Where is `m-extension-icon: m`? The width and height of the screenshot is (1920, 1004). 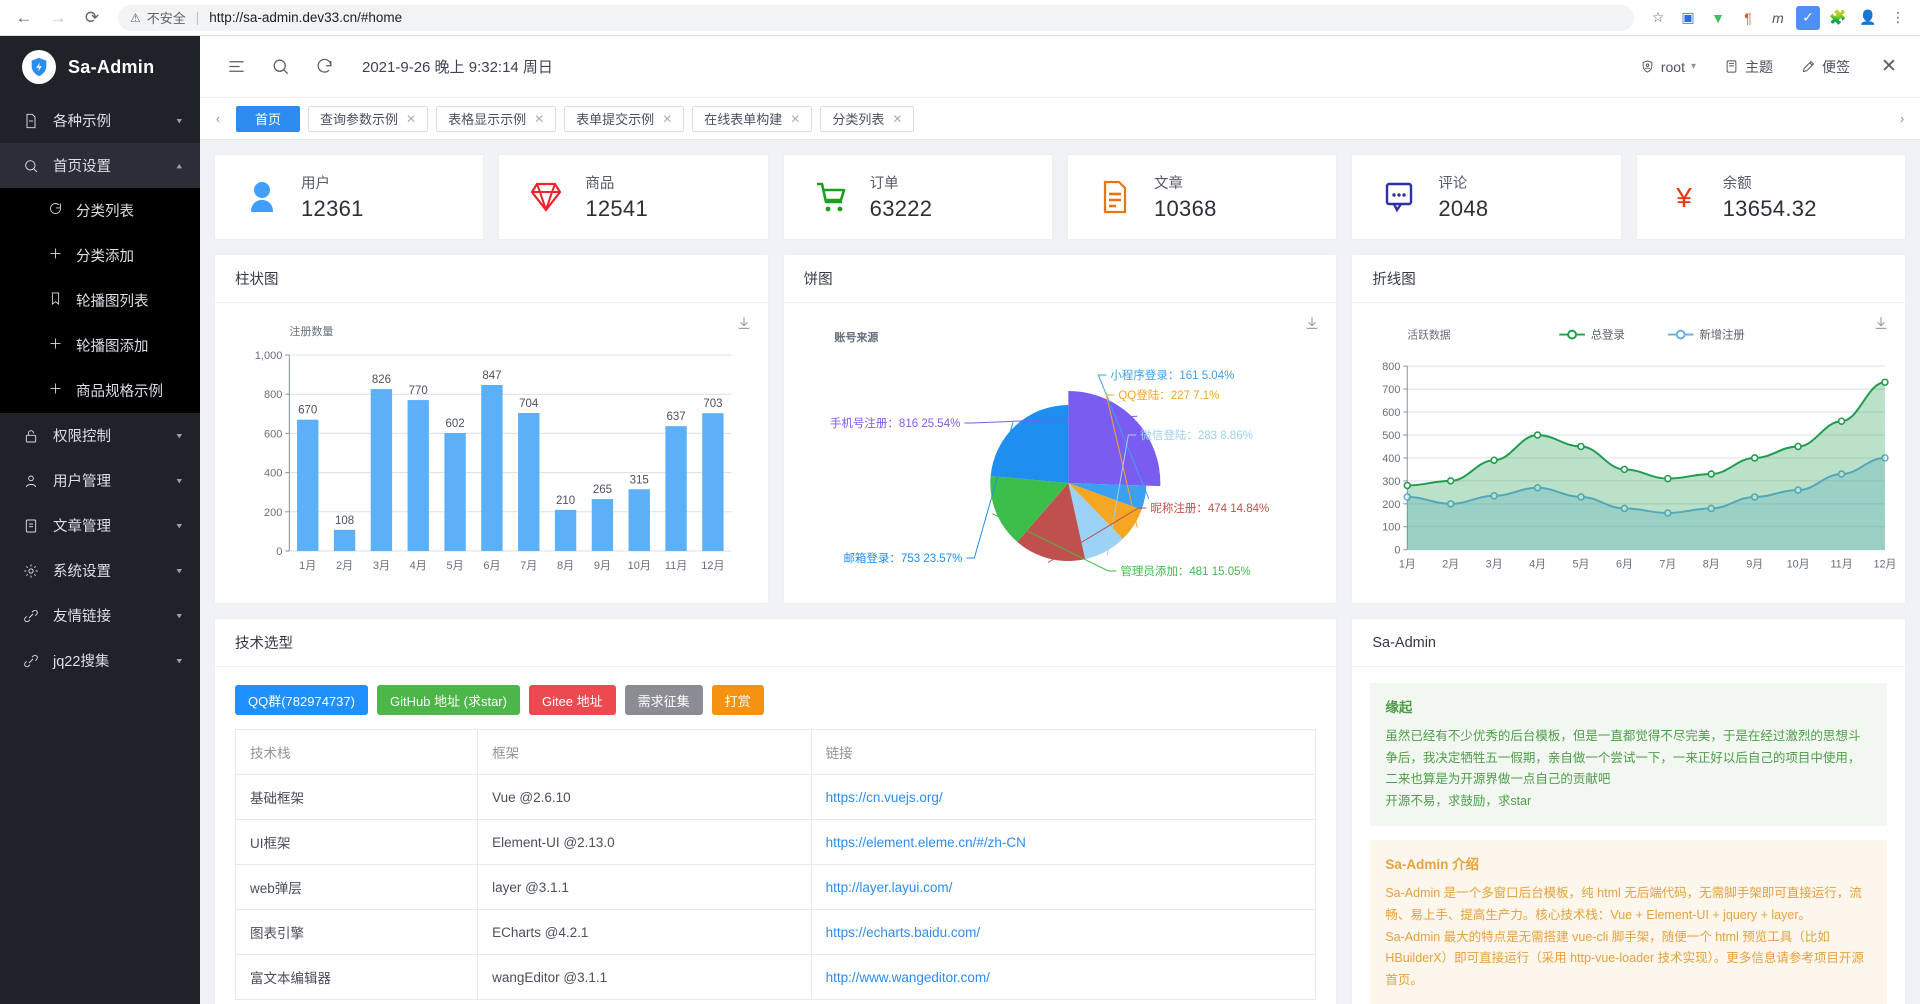
m-extension-icon: m is located at coordinates (1778, 18).